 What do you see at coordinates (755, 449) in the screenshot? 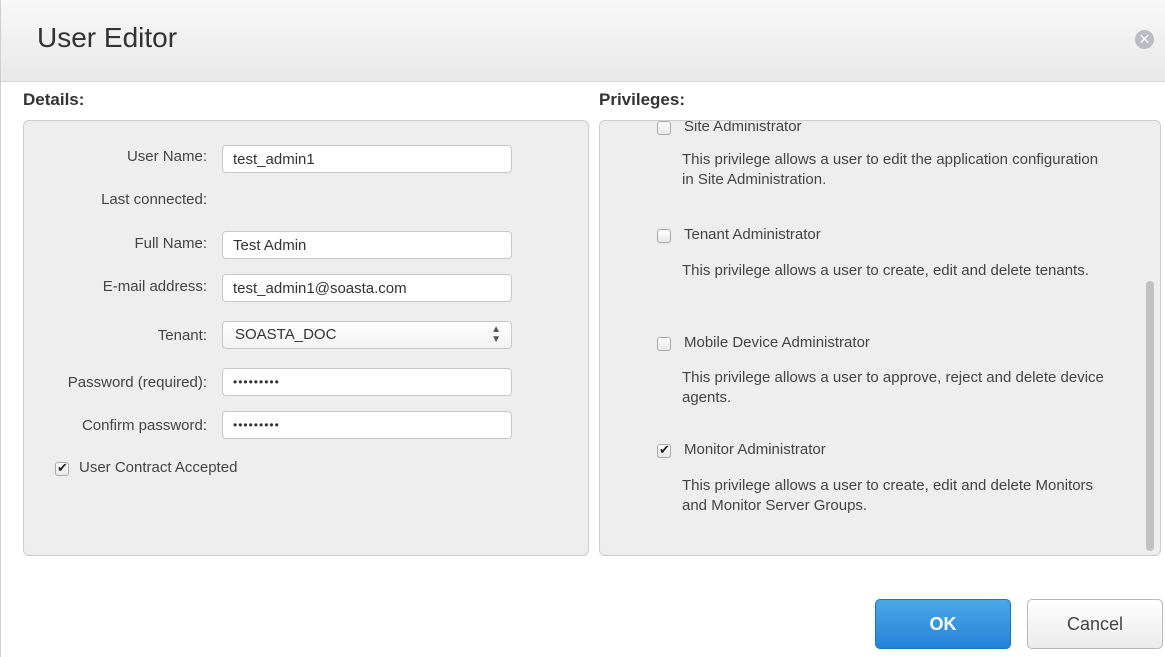
I see `monitor-admin-label: Monitor Administrator` at bounding box center [755, 449].